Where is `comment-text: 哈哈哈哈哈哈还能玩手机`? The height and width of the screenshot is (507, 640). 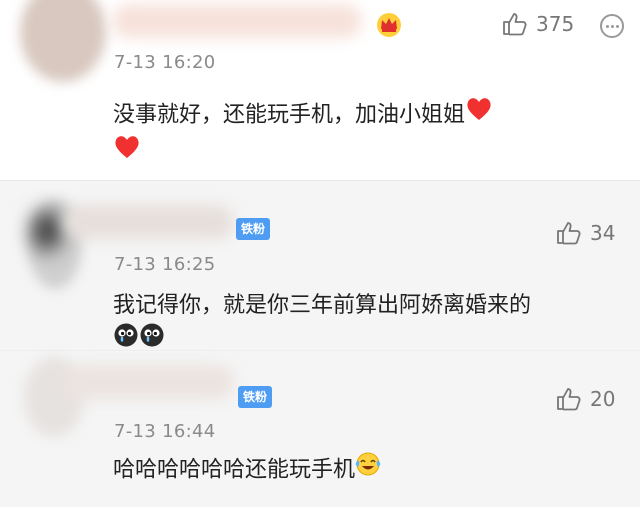
comment-text: 哈哈哈哈哈哈还能玩手机 is located at coordinates (247, 470).